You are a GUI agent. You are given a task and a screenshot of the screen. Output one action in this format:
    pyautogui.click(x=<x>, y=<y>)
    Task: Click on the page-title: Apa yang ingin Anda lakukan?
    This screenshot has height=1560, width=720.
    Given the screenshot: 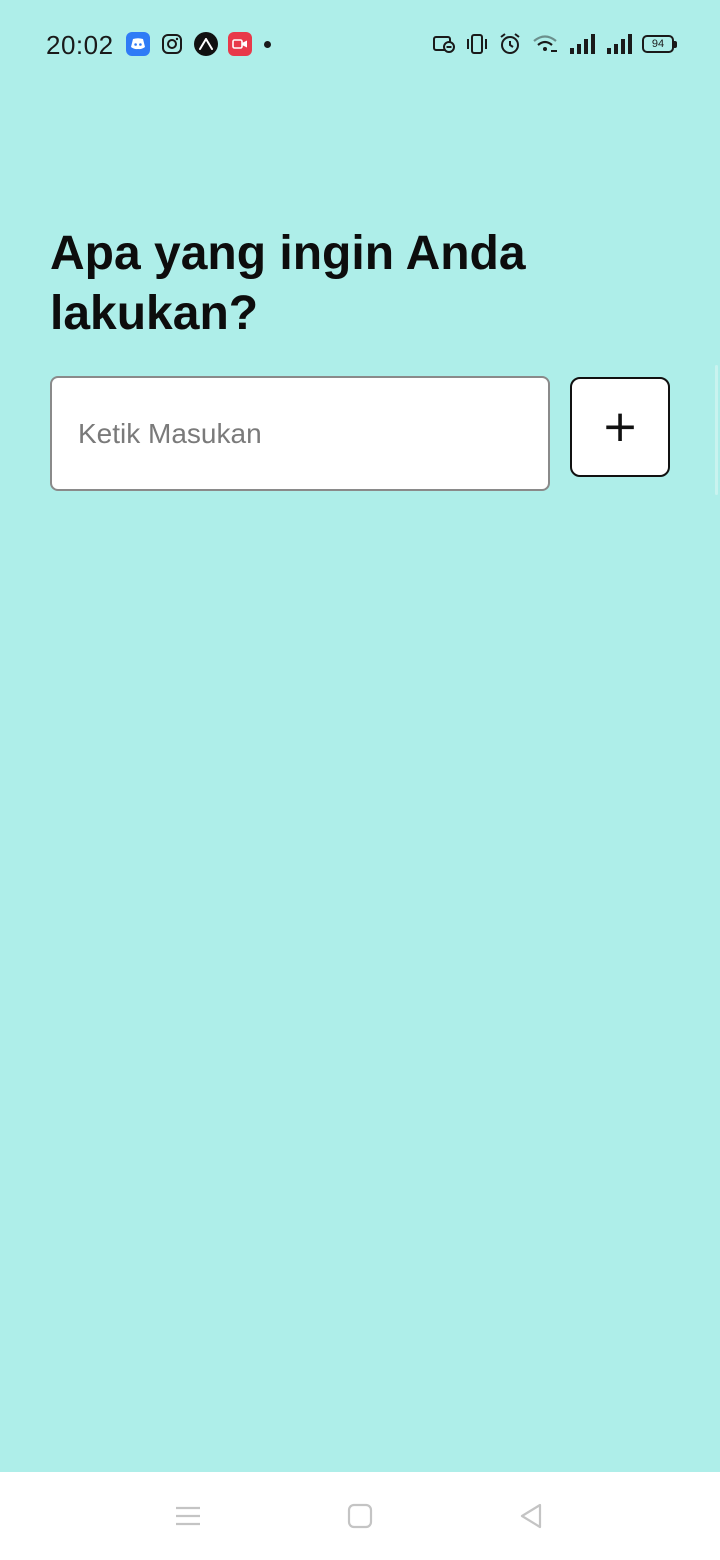 What is the action you would take?
    pyautogui.click(x=288, y=283)
    